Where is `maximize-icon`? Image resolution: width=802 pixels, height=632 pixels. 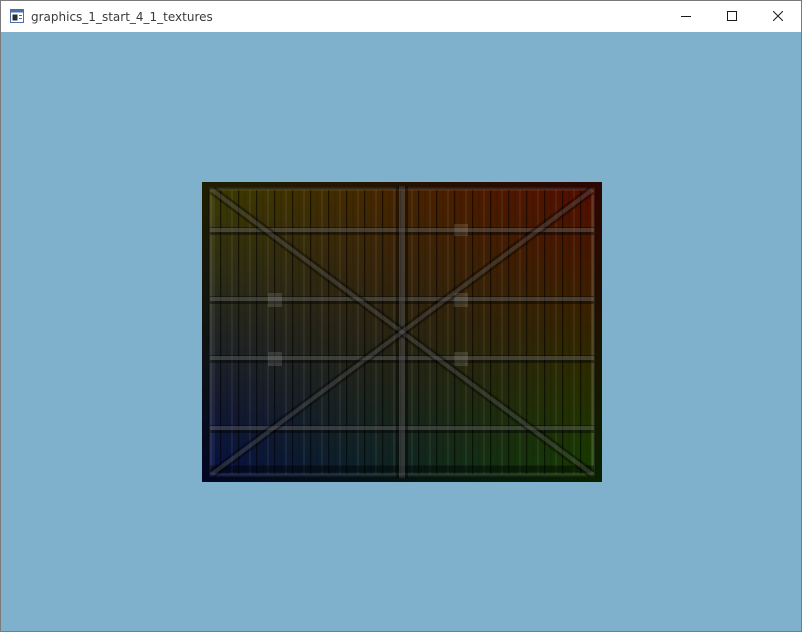
maximize-icon is located at coordinates (732, 16).